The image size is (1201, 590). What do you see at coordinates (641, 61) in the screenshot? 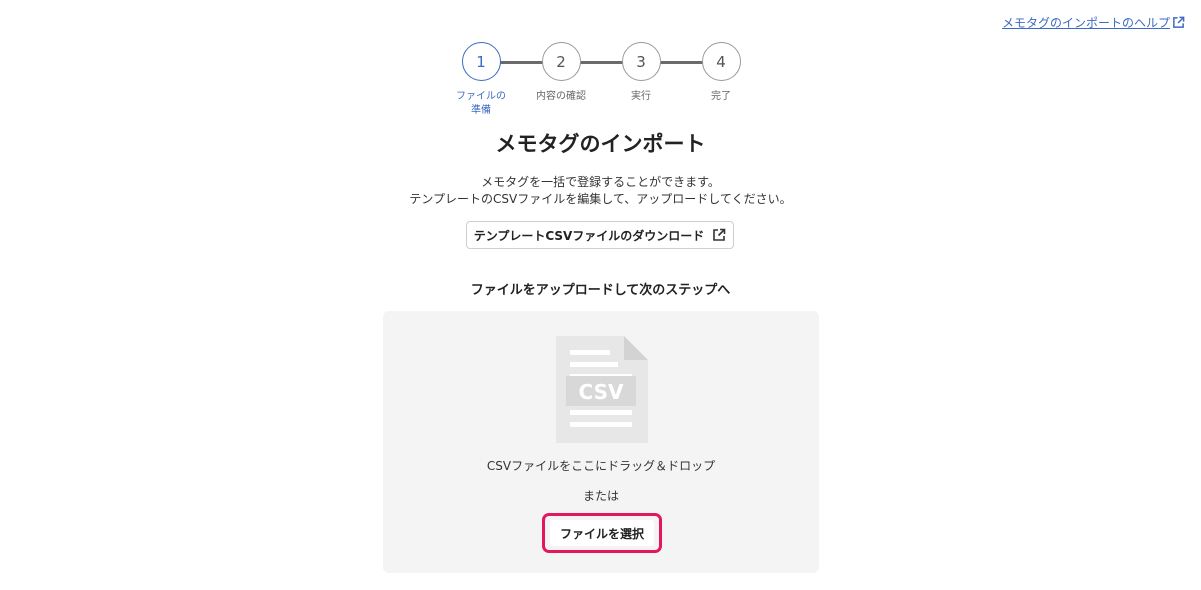
I see `step-circle: 3` at bounding box center [641, 61].